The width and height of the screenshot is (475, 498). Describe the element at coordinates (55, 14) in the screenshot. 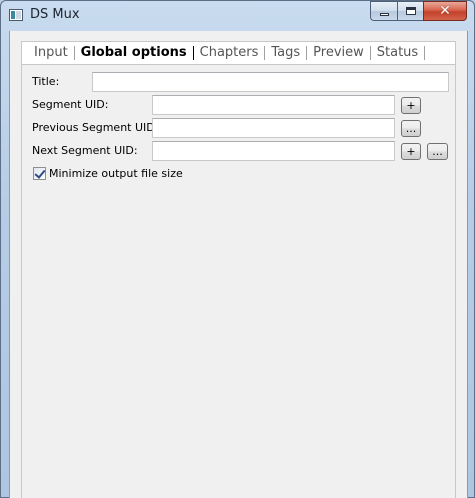

I see `window-title: DS Mux` at that location.